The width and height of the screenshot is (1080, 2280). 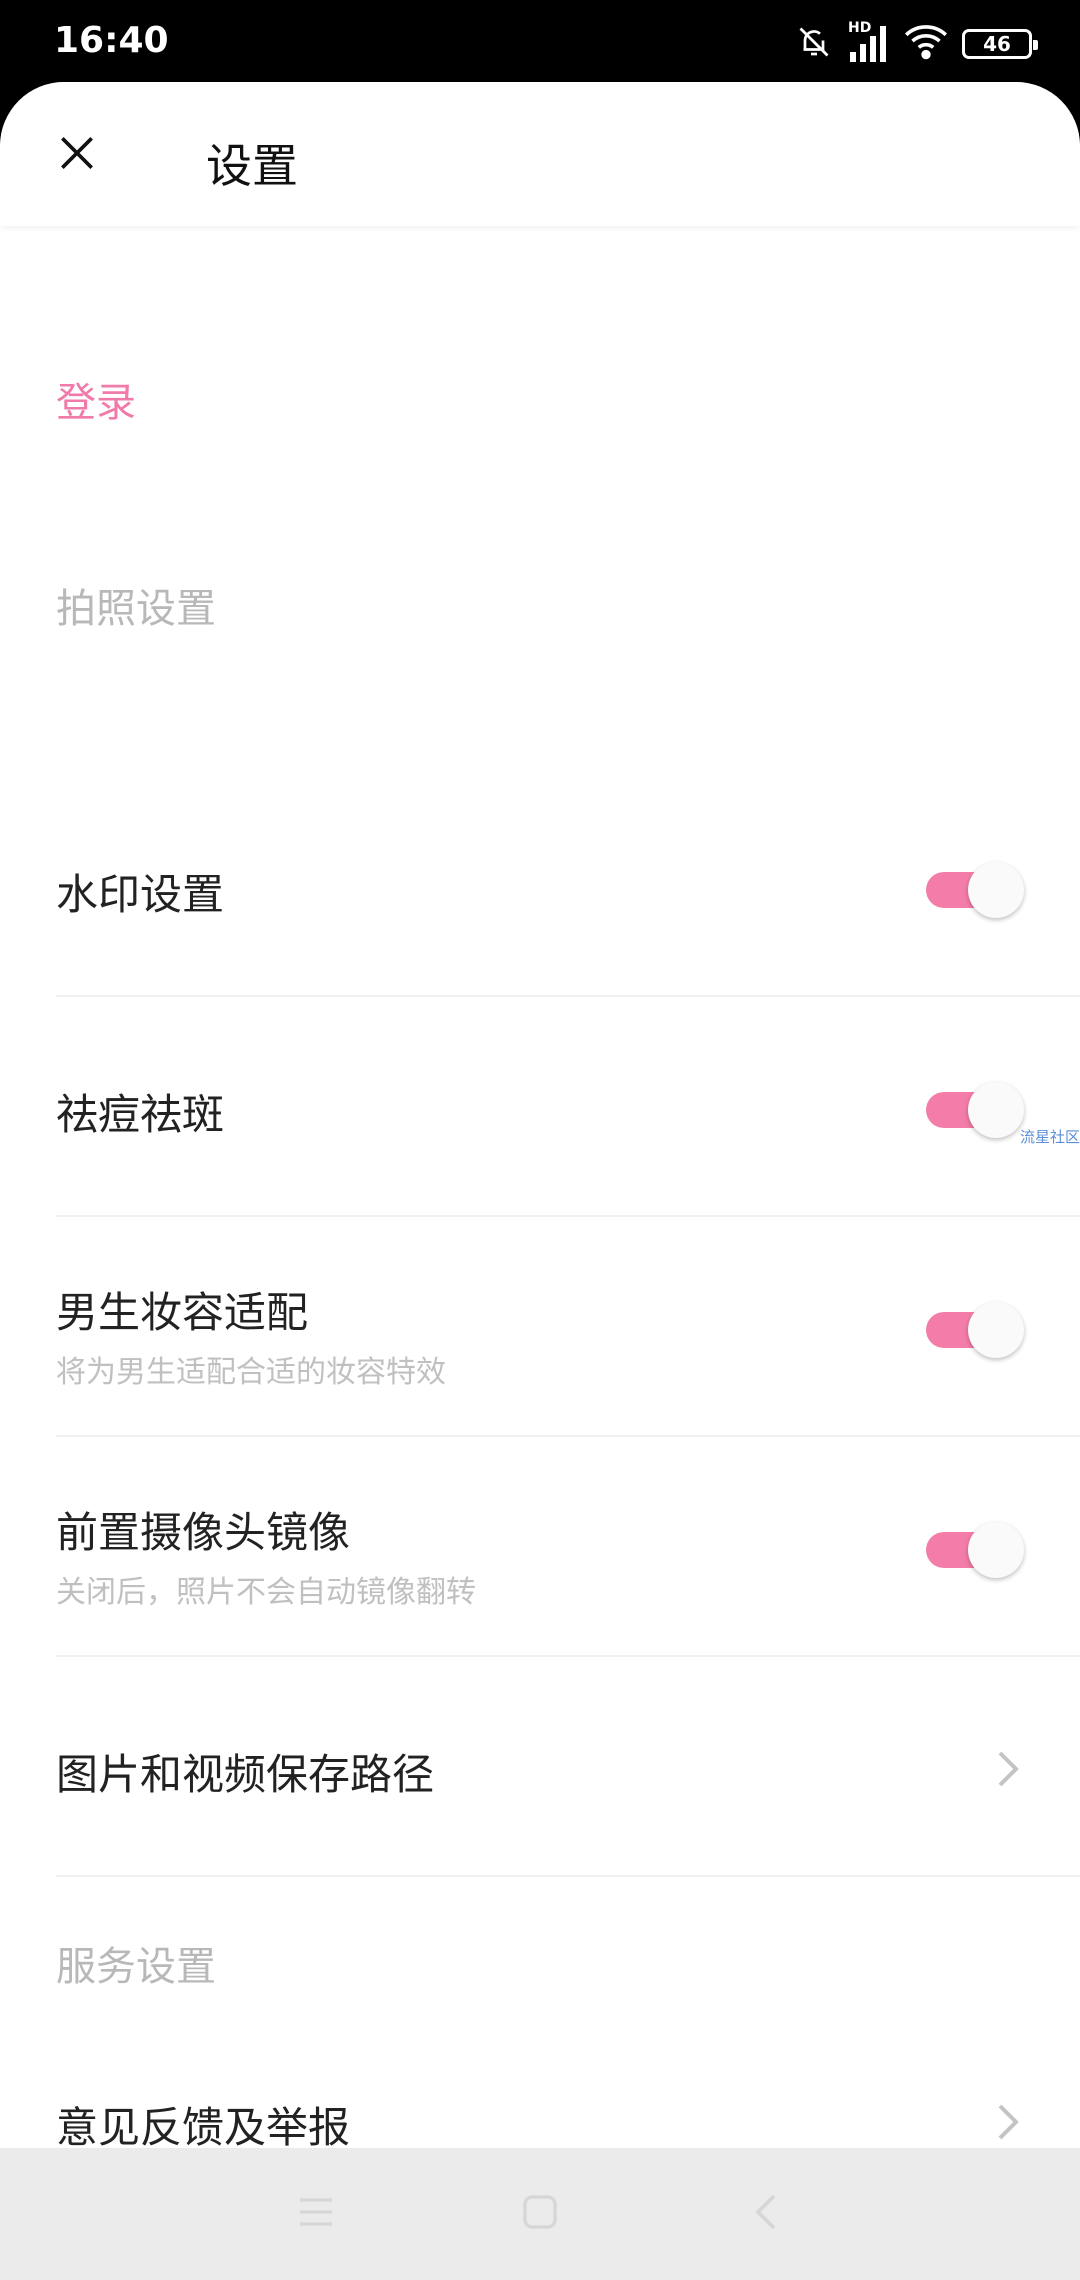 I want to click on wifi-icon, so click(x=926, y=44).